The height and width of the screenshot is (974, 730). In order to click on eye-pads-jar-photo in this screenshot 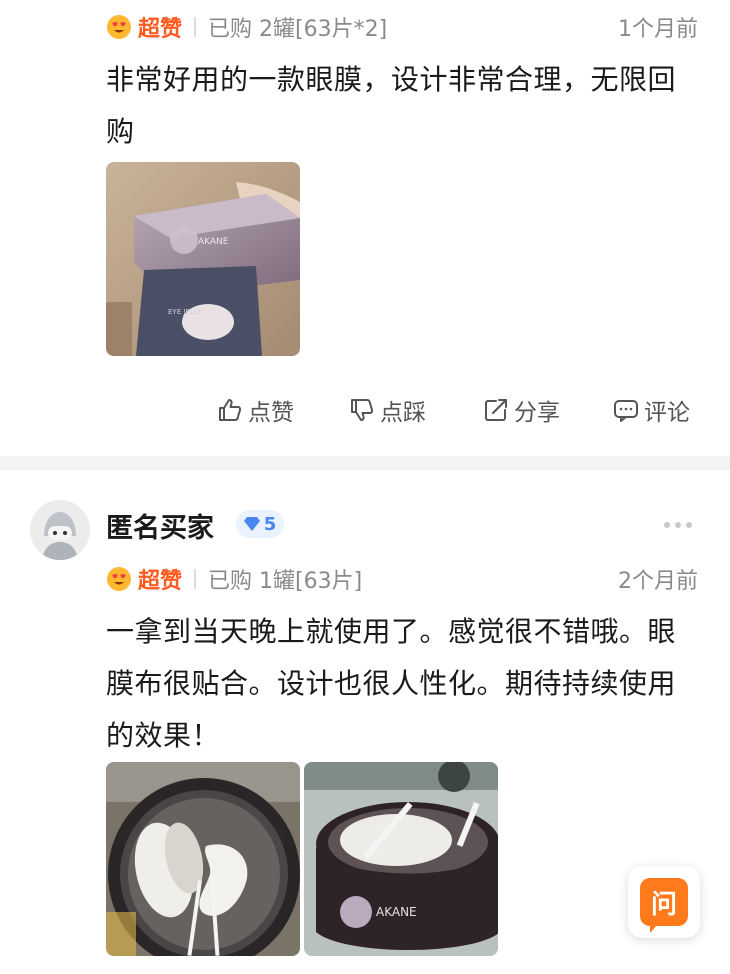, I will do `click(203, 859)`.